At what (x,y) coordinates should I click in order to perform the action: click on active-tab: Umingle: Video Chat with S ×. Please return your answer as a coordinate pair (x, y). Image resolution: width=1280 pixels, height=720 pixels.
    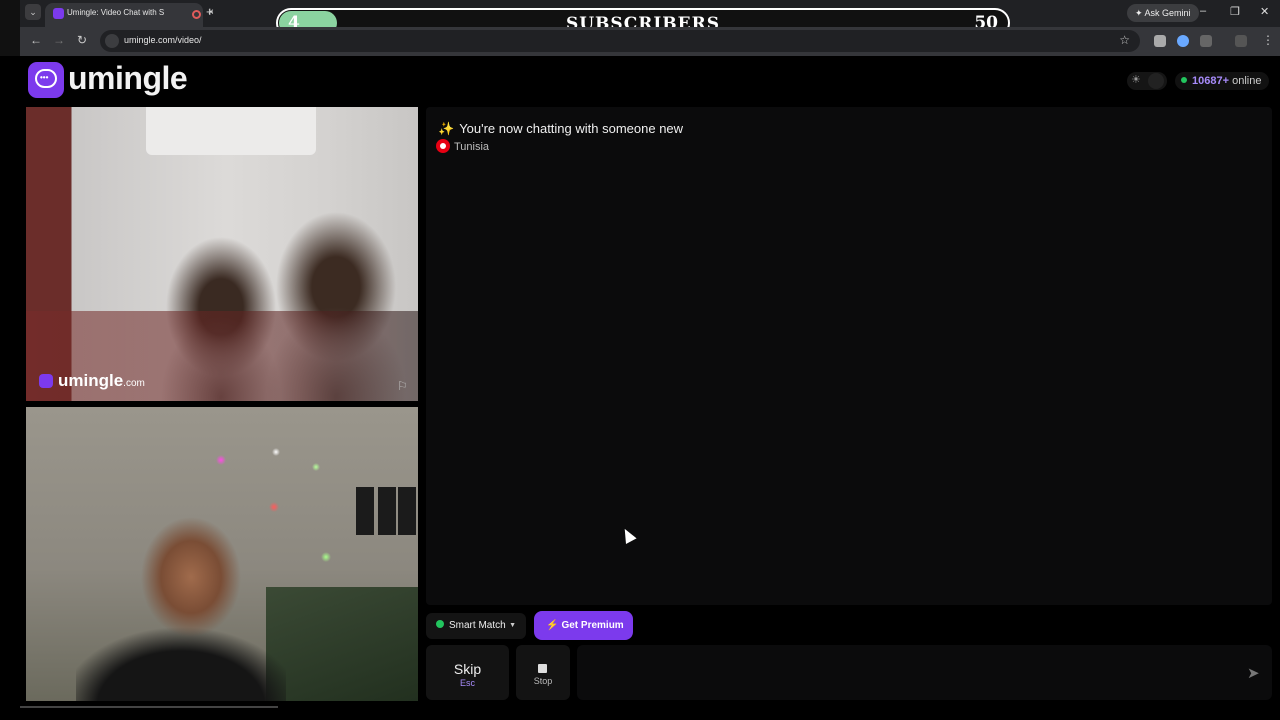
    Looking at the image, I should click on (129, 15).